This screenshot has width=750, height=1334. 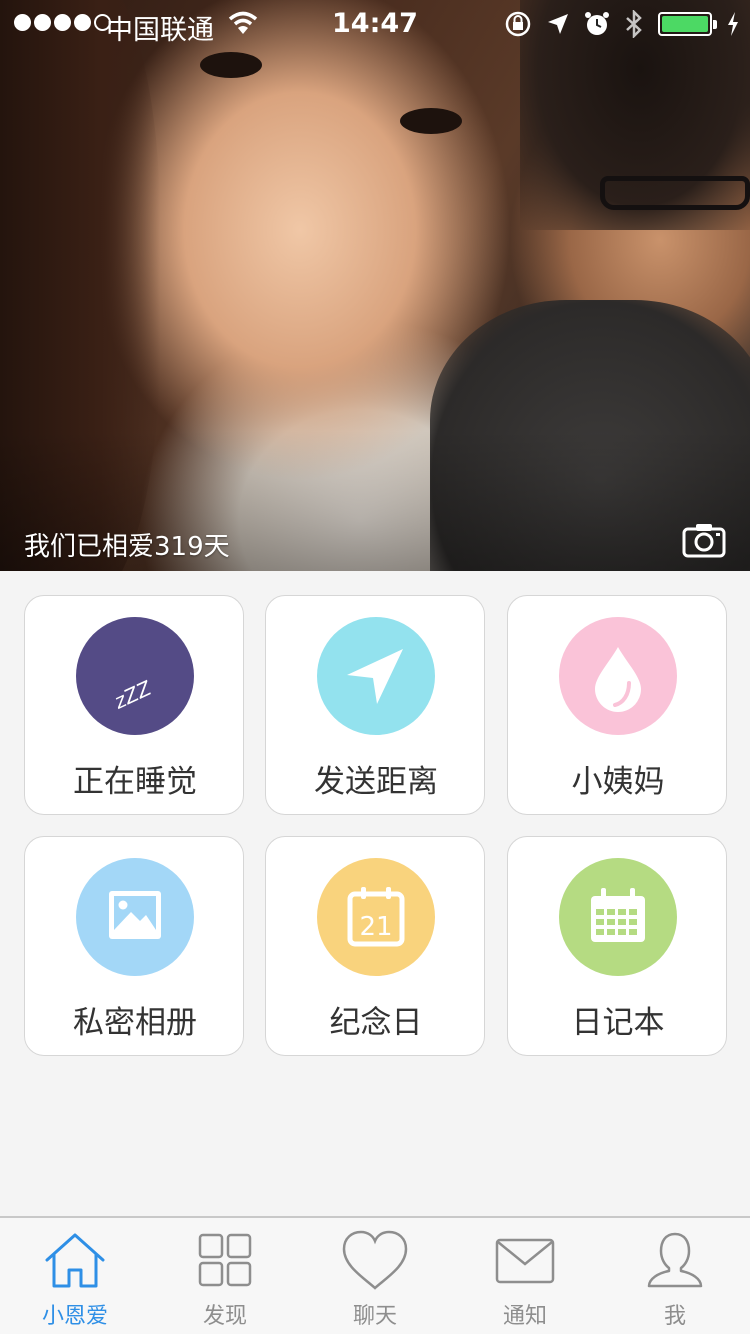 What do you see at coordinates (376, 676) in the screenshot?
I see `location-arrow-icon` at bounding box center [376, 676].